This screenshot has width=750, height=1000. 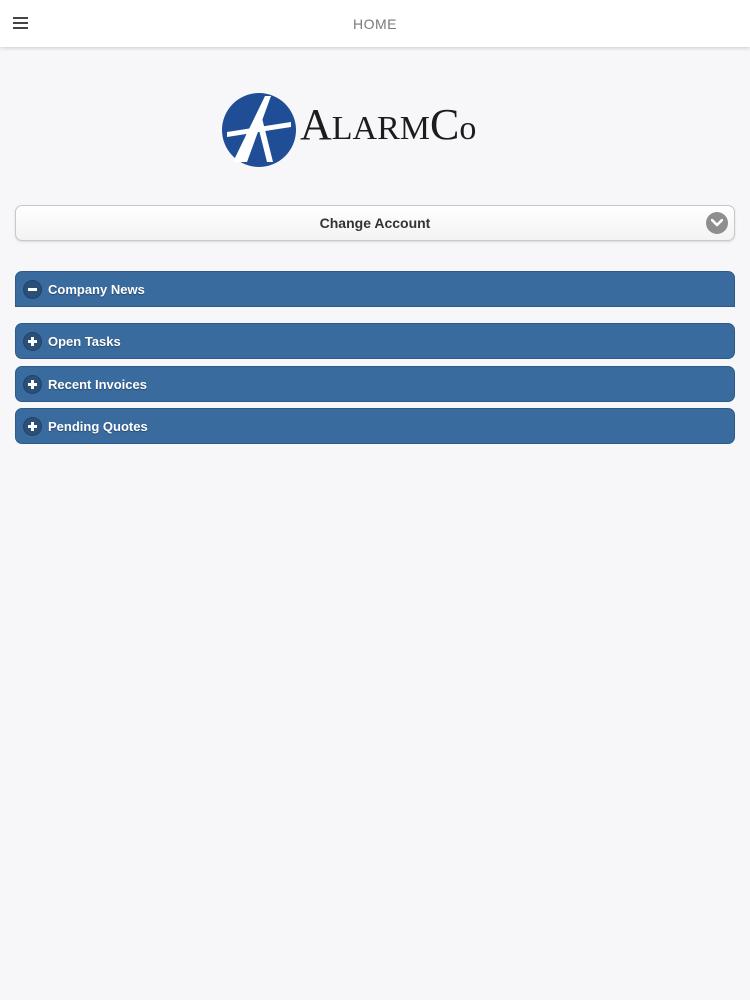 What do you see at coordinates (717, 223) in the screenshot?
I see `chevron-down-icon` at bounding box center [717, 223].